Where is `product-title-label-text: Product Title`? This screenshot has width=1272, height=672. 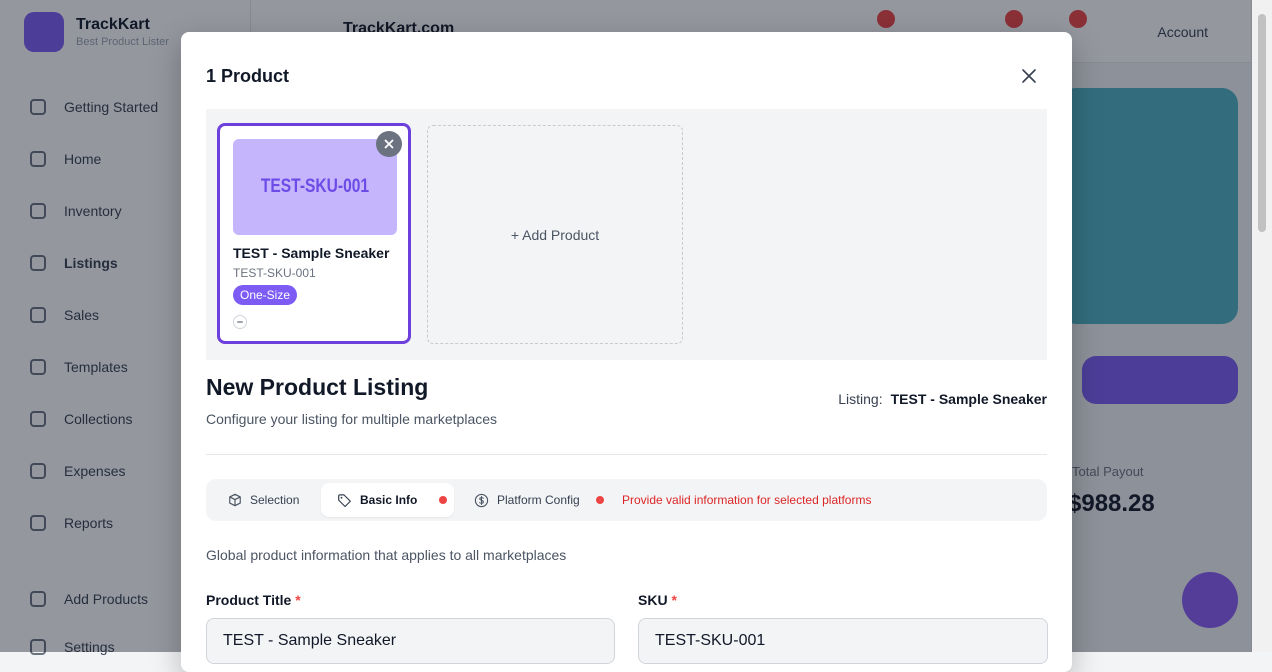
product-title-label-text: Product Title is located at coordinates (249, 600).